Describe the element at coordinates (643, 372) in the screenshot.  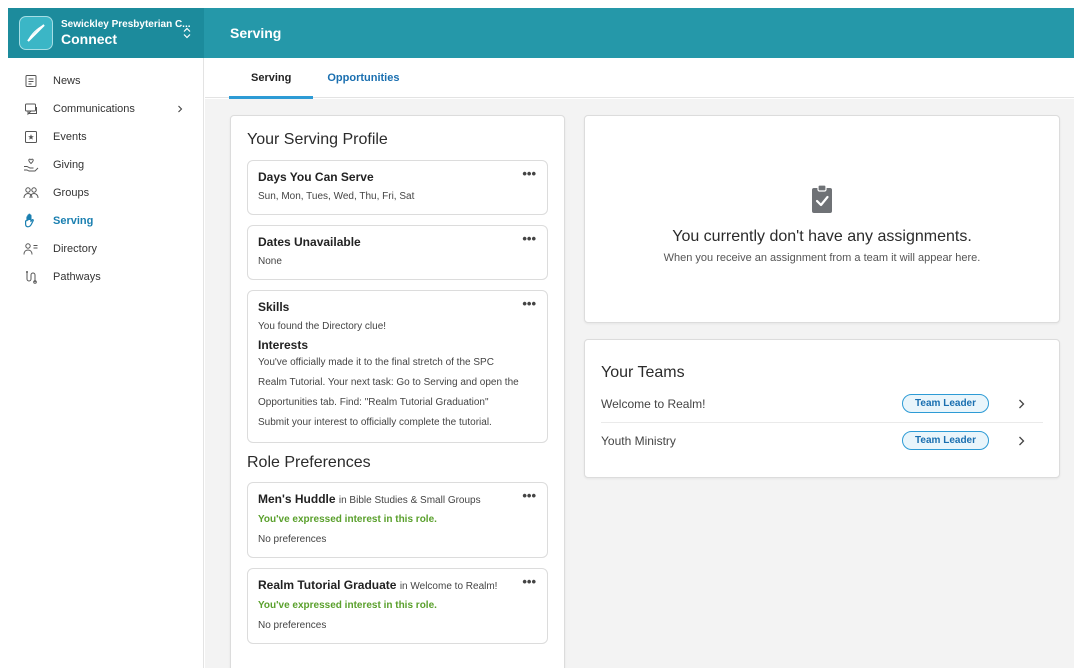
I see `your-teams-title: Your Teams` at that location.